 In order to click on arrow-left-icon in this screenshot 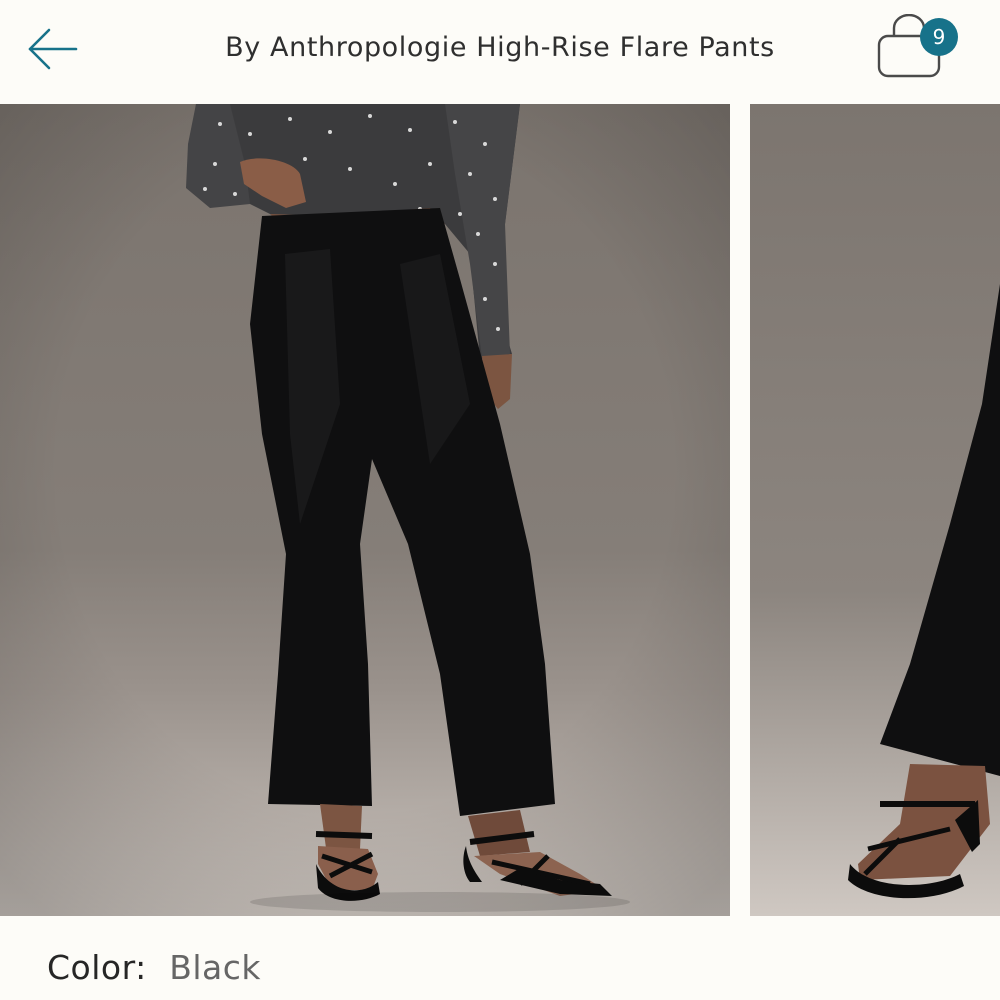, I will do `click(53, 49)`.